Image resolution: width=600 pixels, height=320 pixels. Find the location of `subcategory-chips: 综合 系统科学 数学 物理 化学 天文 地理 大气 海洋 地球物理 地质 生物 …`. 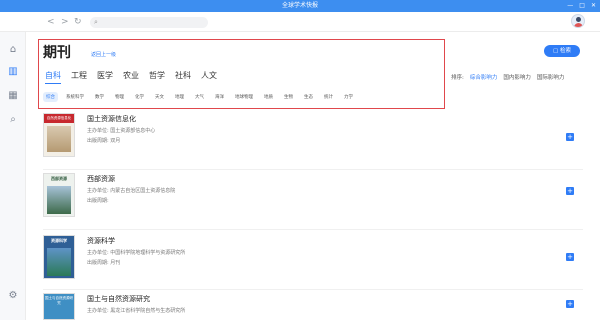

subcategory-chips: 综合 系统科学 数学 物理 化学 天文 地理 大气 海洋 地球物理 地质 生物 … is located at coordinates (202, 97).